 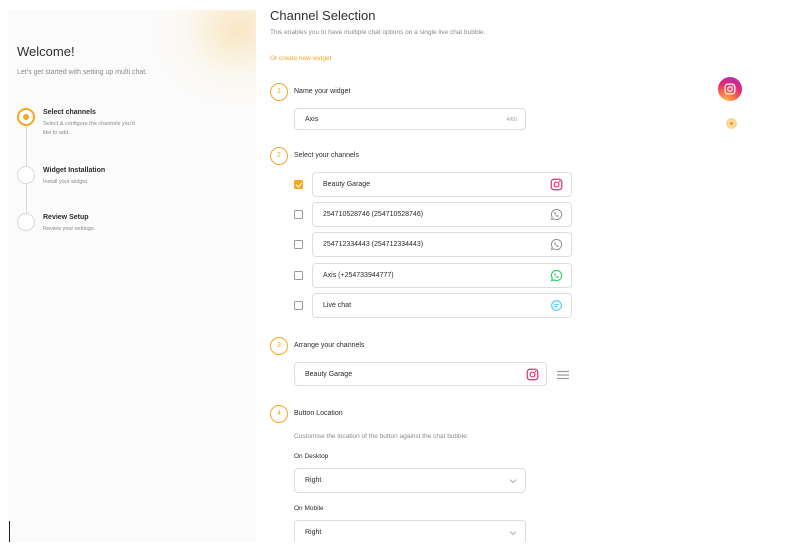 What do you see at coordinates (410, 480) in the screenshot?
I see `desktop-location-select: Right` at bounding box center [410, 480].